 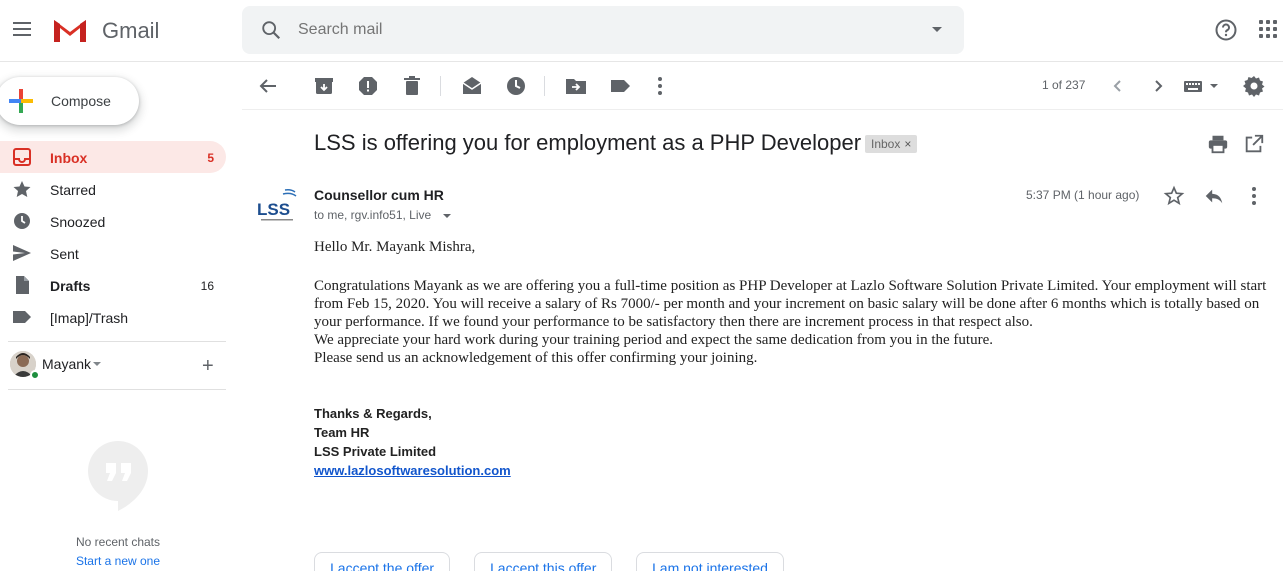 I want to click on archive-icon, so click(x=324, y=86).